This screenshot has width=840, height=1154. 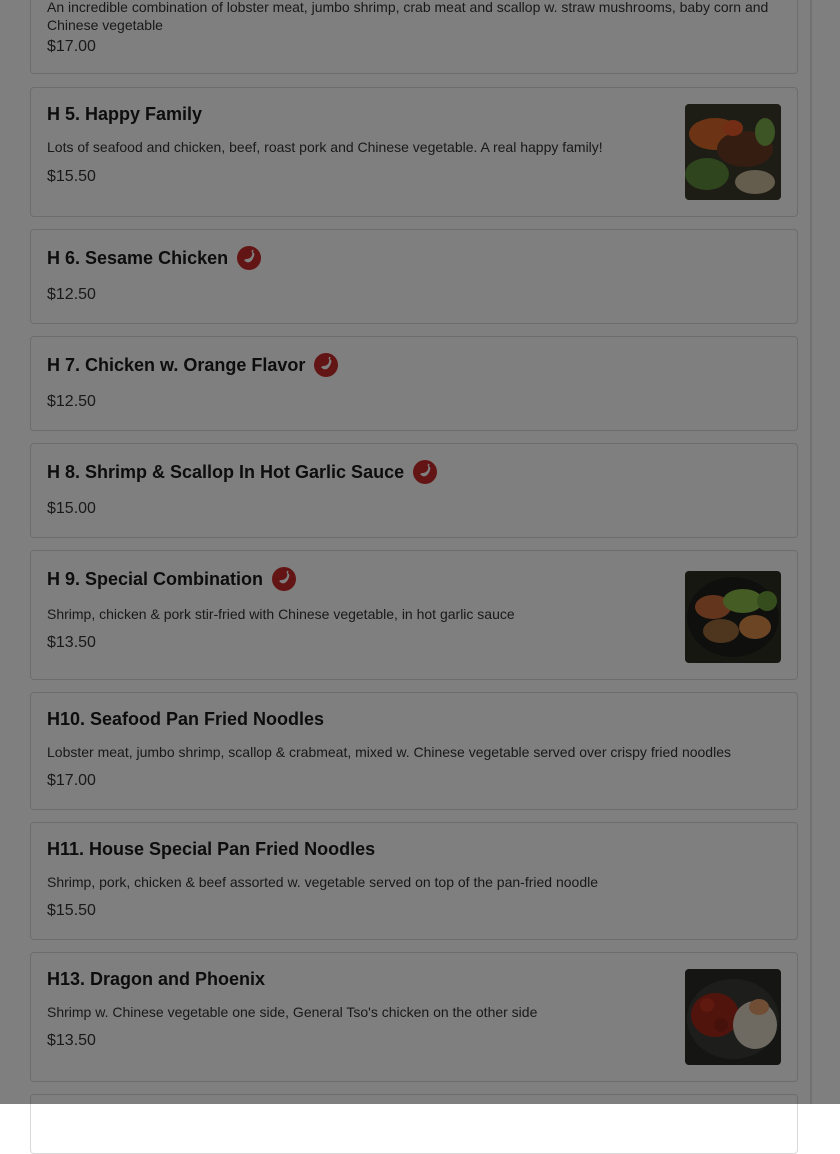 I want to click on item-name: H13. Dragon and Phoenix, so click(x=156, y=979).